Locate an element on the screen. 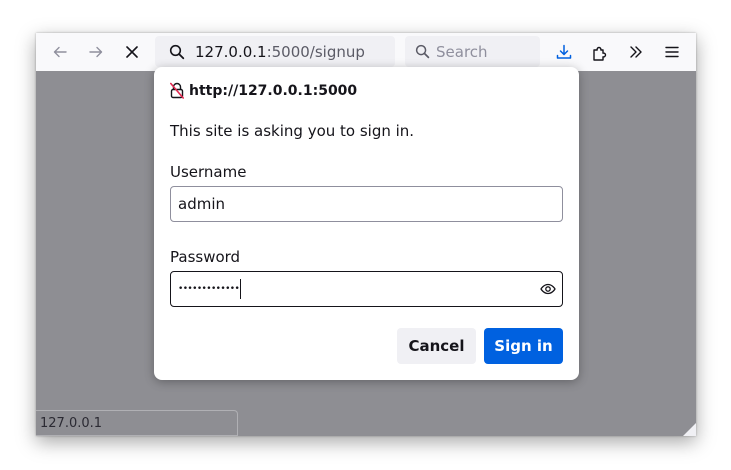 The width and height of the screenshot is (731, 470). hamburger-menu-icon is located at coordinates (672, 52).